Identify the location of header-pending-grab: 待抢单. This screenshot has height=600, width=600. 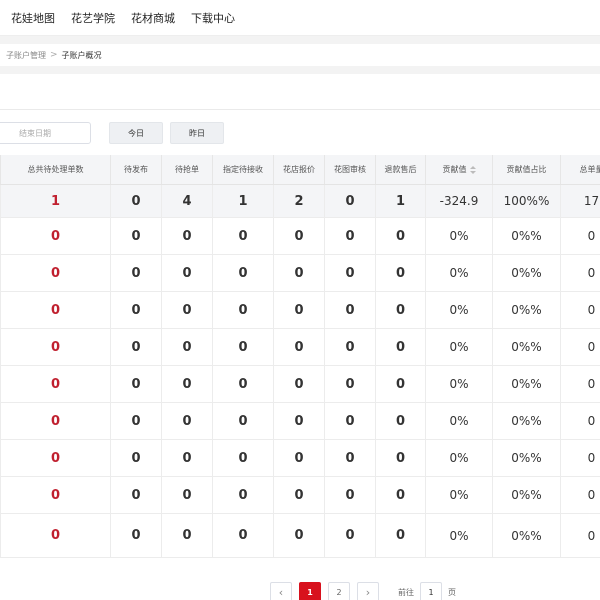
(186, 169).